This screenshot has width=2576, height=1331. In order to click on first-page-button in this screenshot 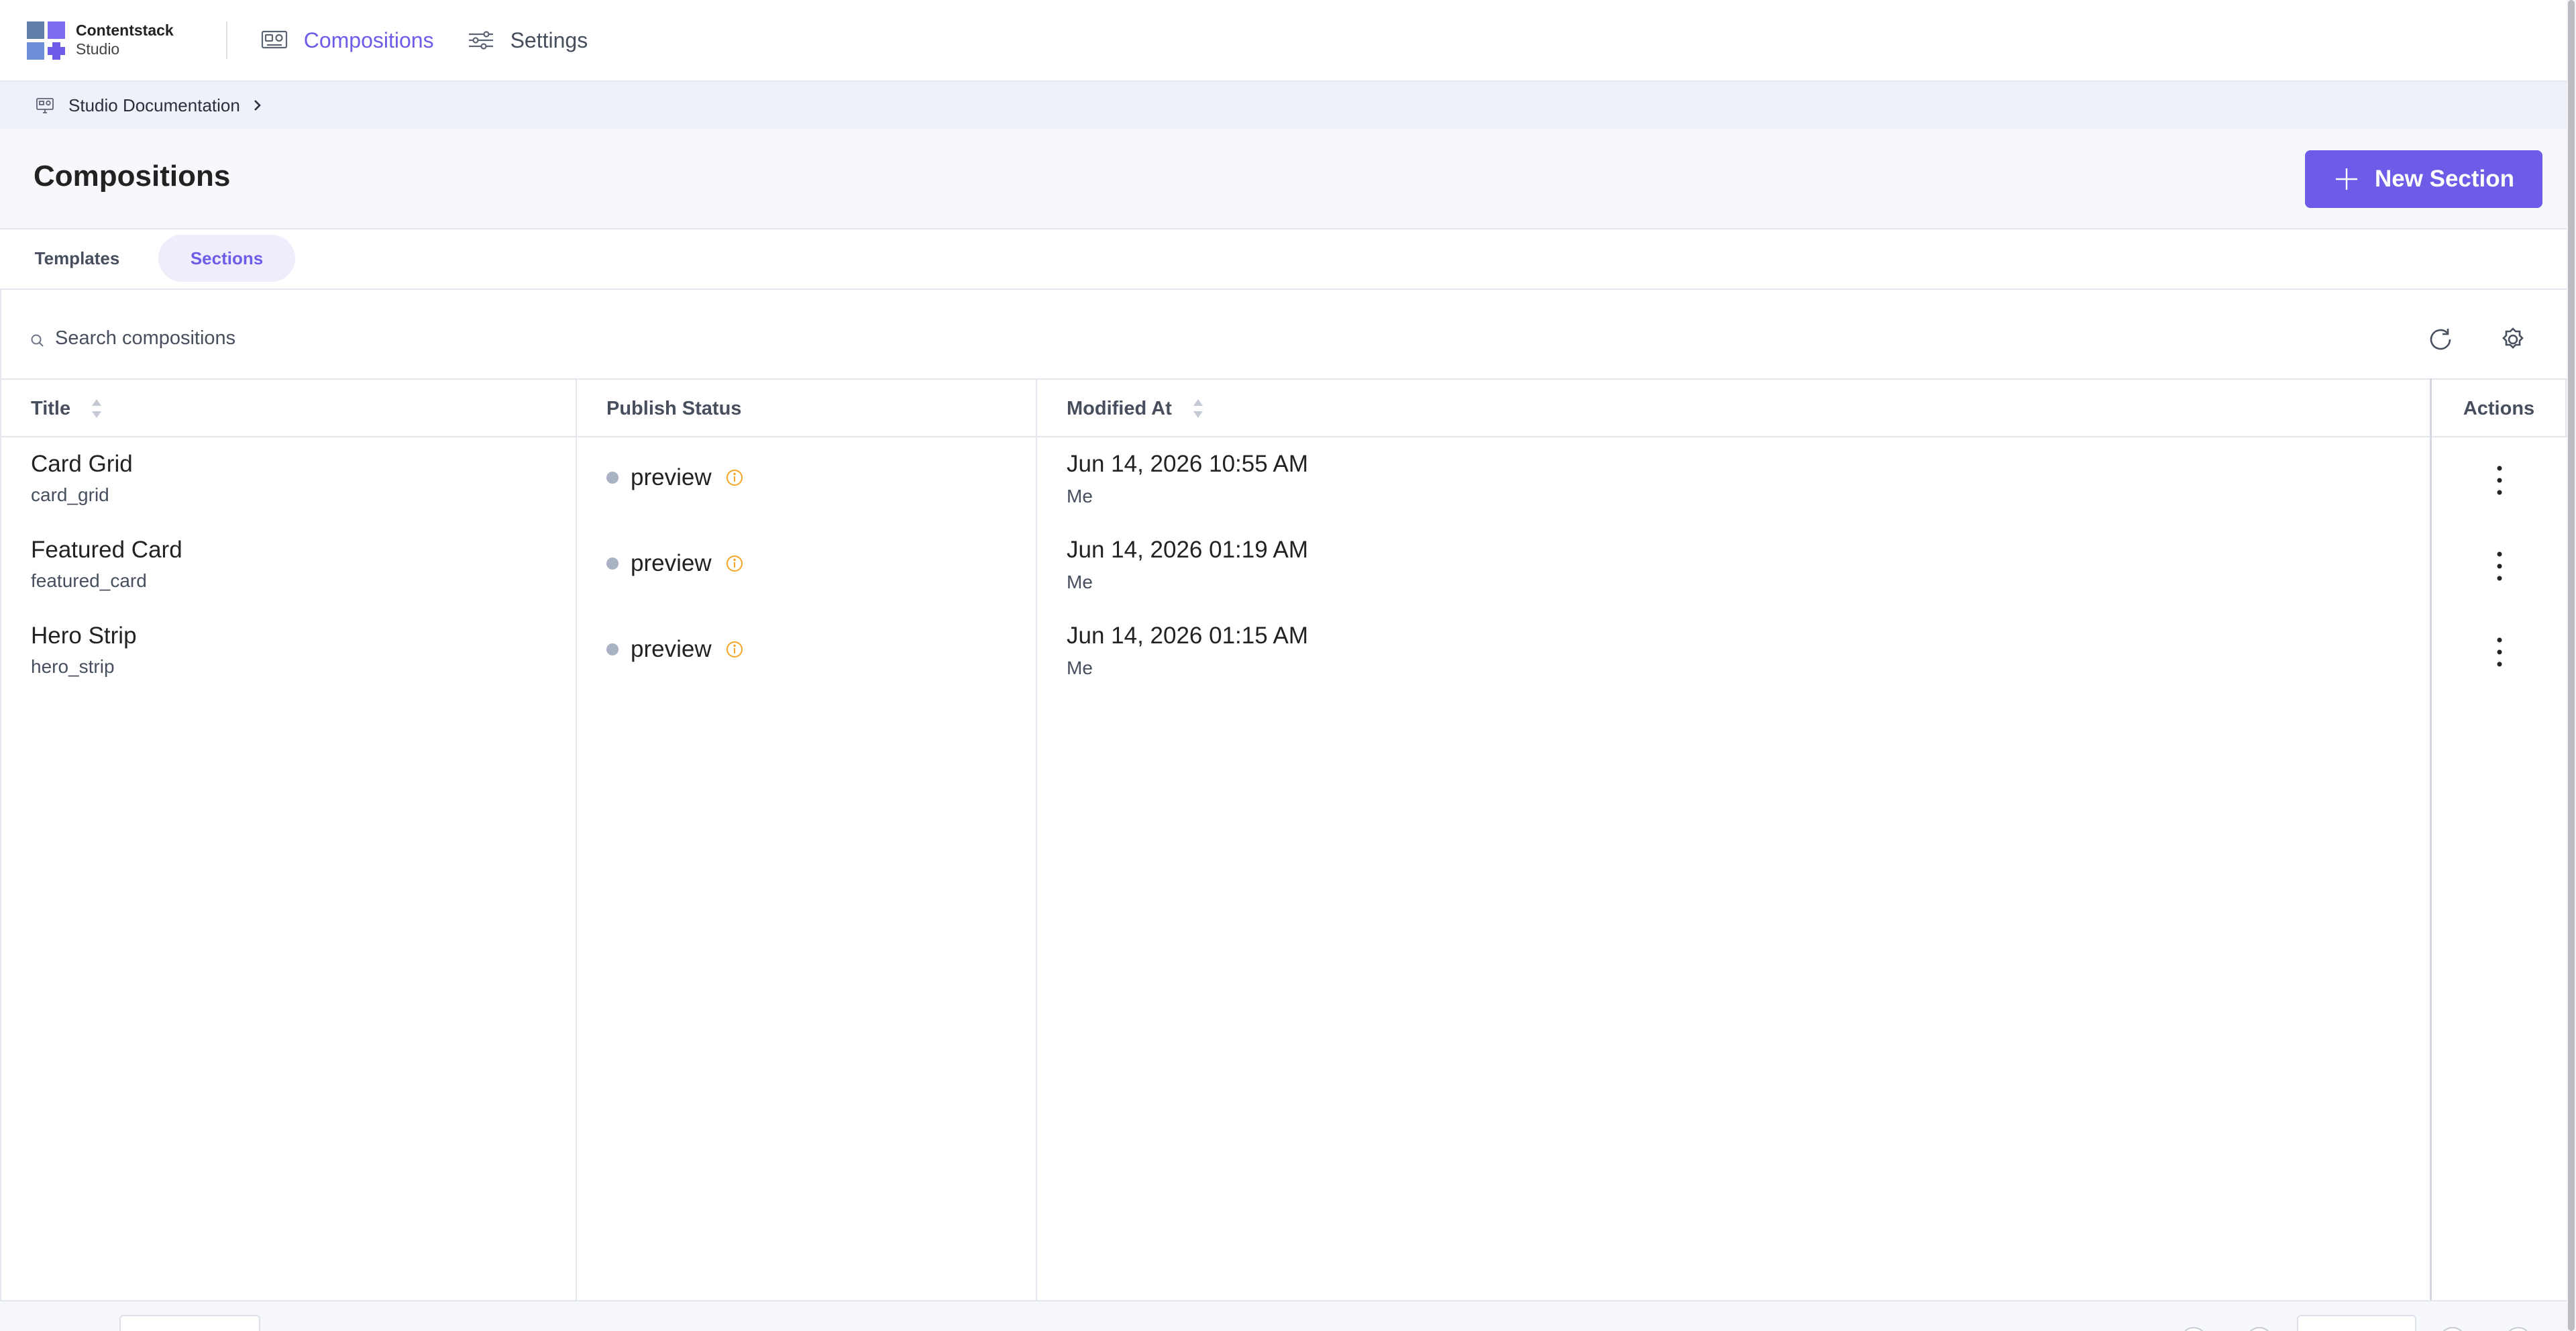, I will do `click(2193, 1329)`.